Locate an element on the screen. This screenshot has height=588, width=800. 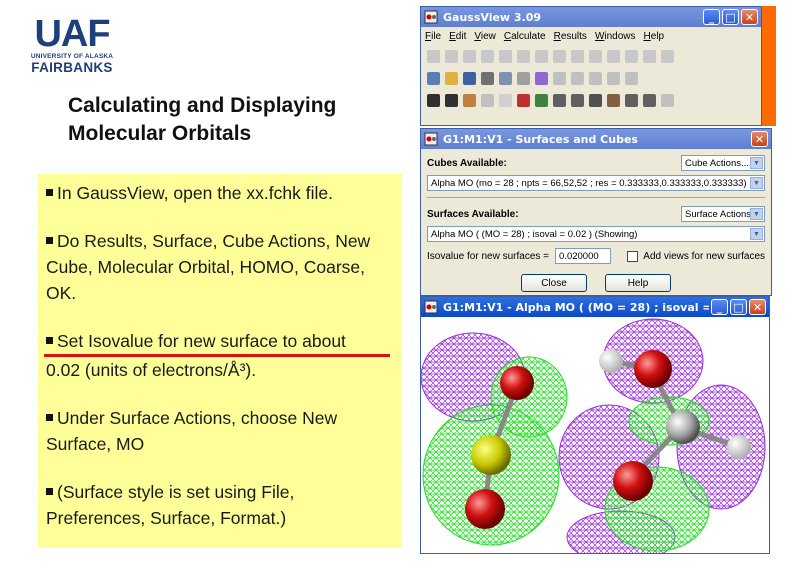
gaussview-title: GaussView 3.09 is located at coordinates (492, 17).